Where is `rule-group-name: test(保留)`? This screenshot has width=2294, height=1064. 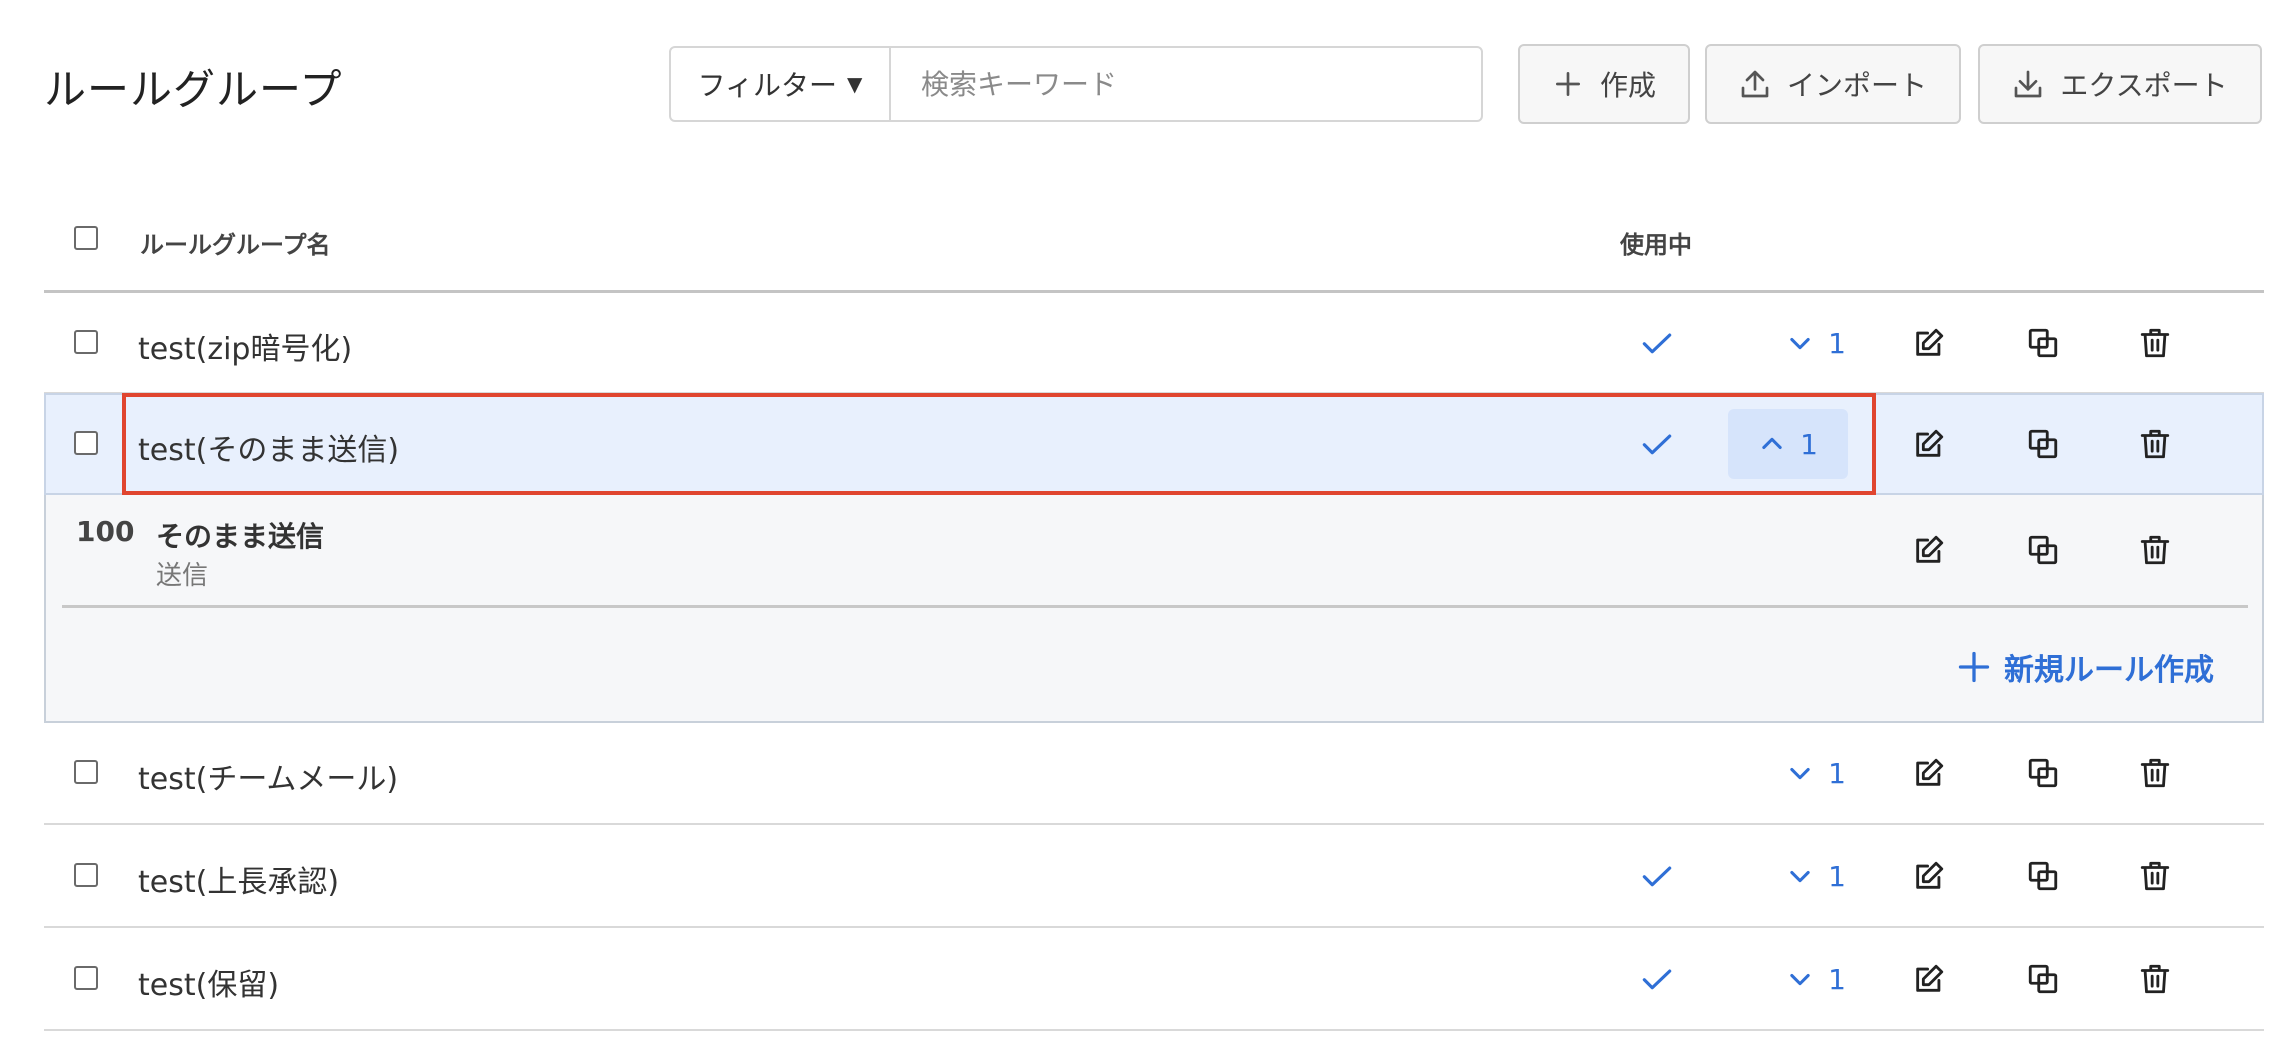 rule-group-name: test(保留) is located at coordinates (209, 985).